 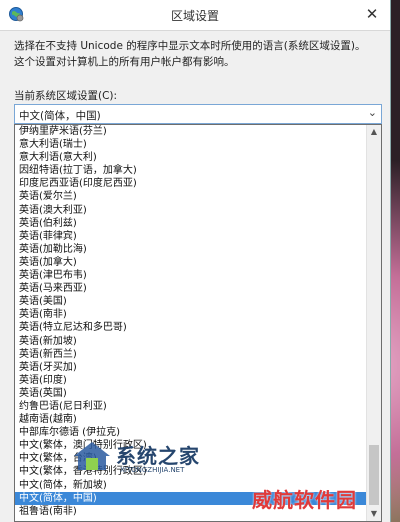 What do you see at coordinates (191, 341) in the screenshot?
I see `dropdown-option: 英语(新加坡)` at bounding box center [191, 341].